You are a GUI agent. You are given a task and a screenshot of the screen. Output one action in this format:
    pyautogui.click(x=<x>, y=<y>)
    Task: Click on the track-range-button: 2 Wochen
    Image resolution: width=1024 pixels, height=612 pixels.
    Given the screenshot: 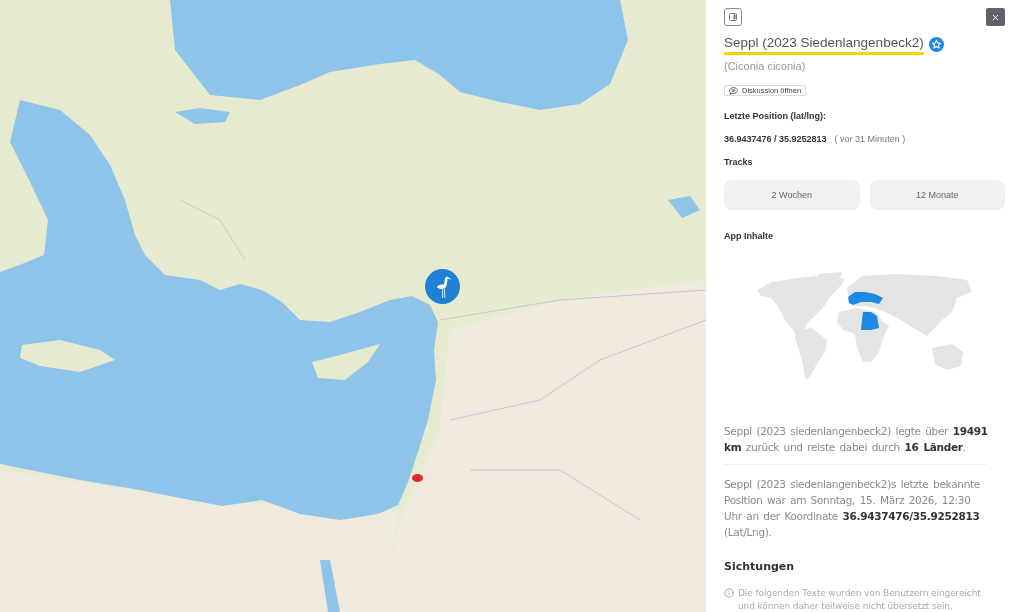 What is the action you would take?
    pyautogui.click(x=792, y=195)
    